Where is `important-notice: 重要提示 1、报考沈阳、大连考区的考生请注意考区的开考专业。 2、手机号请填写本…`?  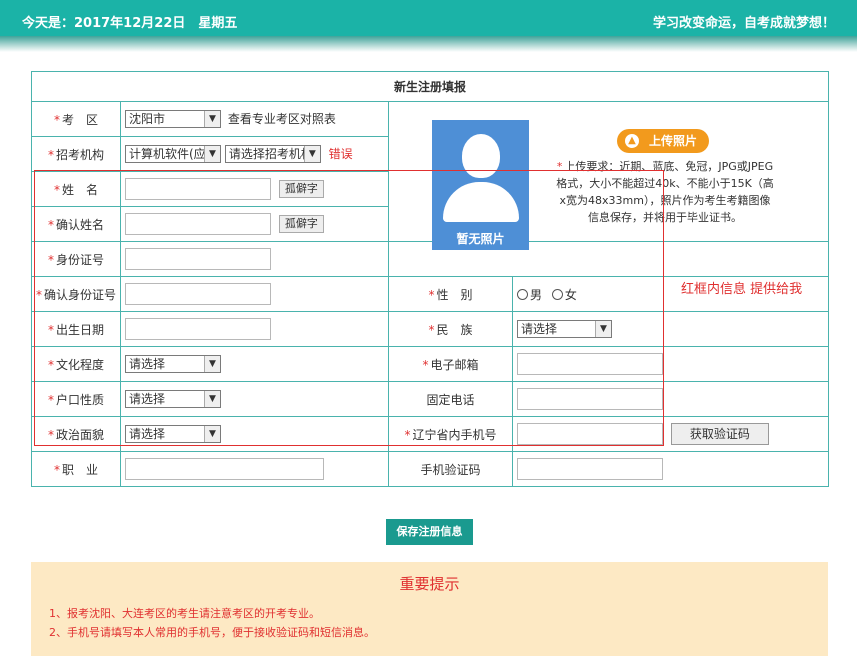 important-notice: 重要提示 1、报考沈阳、大连考区的考生请注意考区的开考专业。 2、手机号请填写本… is located at coordinates (429, 609).